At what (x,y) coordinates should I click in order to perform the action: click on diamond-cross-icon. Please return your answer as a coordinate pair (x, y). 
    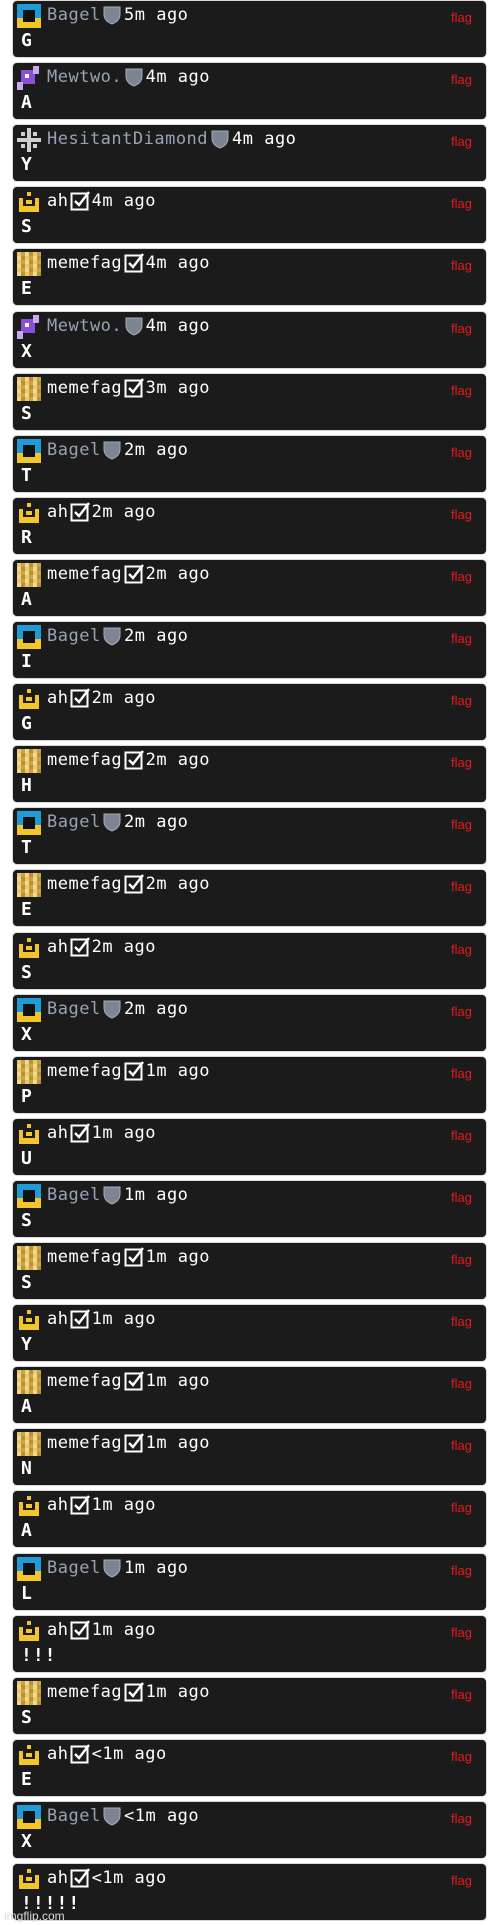
    Looking at the image, I should click on (29, 140).